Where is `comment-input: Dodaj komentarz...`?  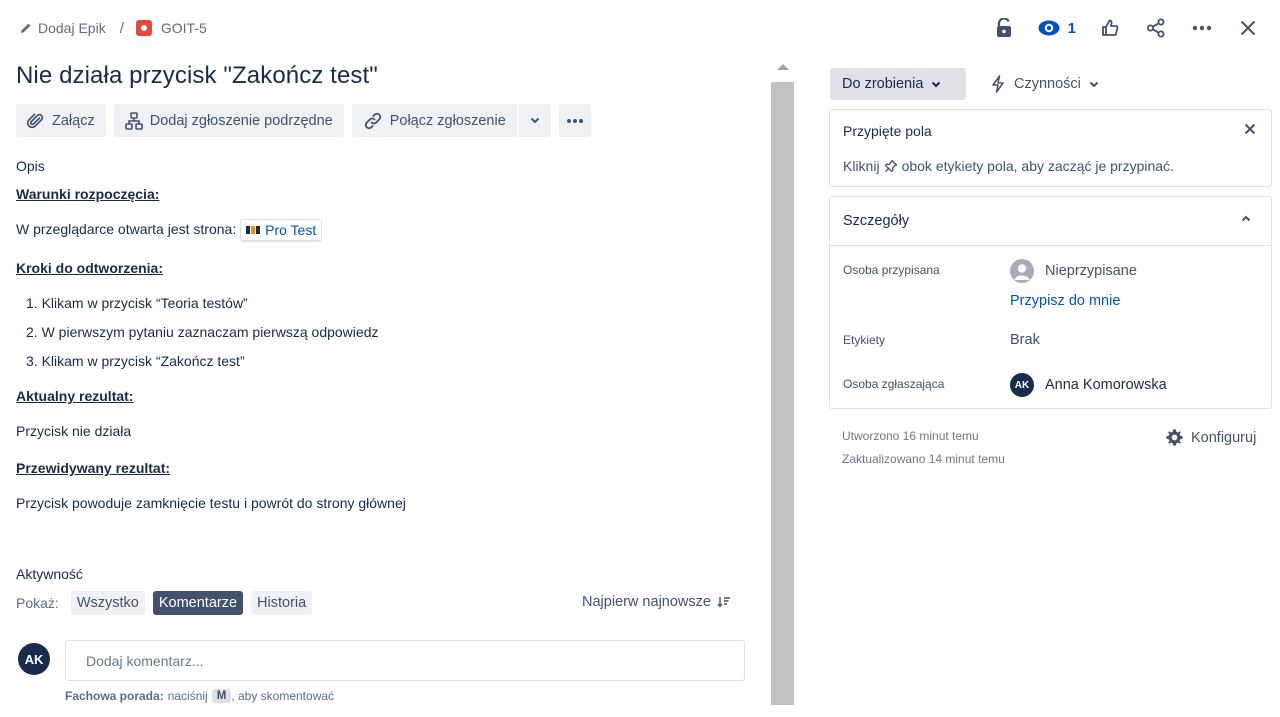 comment-input: Dodaj komentarz... is located at coordinates (405, 660).